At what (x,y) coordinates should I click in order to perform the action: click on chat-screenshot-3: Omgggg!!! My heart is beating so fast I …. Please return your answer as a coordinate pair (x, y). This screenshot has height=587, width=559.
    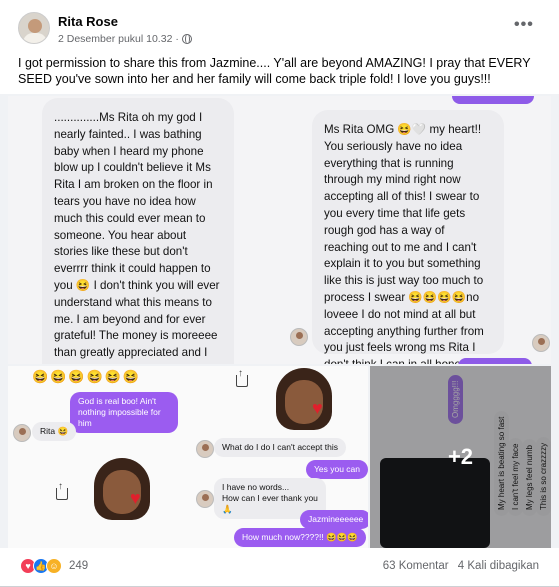
    Looking at the image, I should click on (460, 457).